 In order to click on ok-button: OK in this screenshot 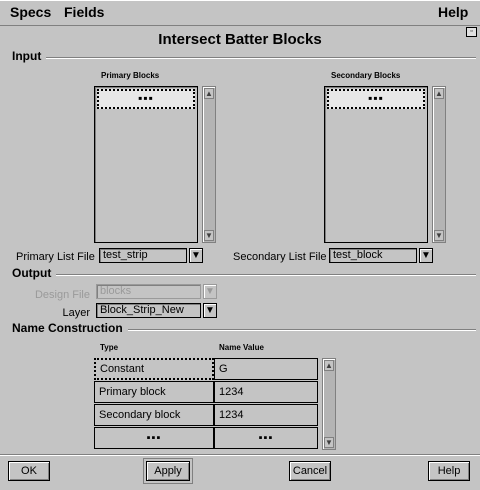, I will do `click(29, 471)`.